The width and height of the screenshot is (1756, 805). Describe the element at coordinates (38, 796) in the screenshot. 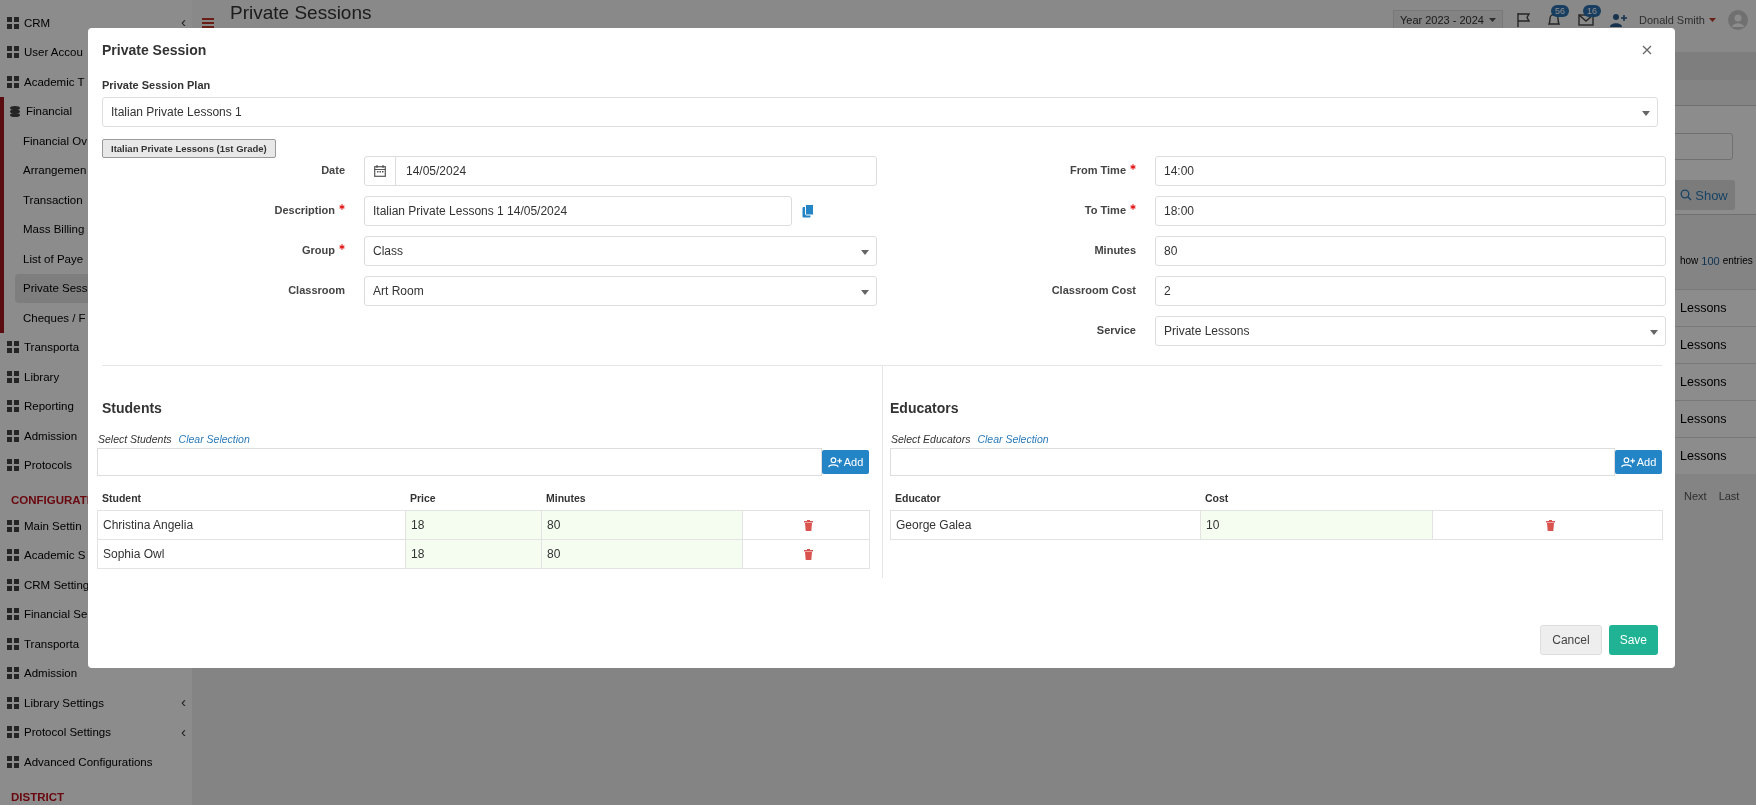

I see `section-heading: DISTRICT` at that location.